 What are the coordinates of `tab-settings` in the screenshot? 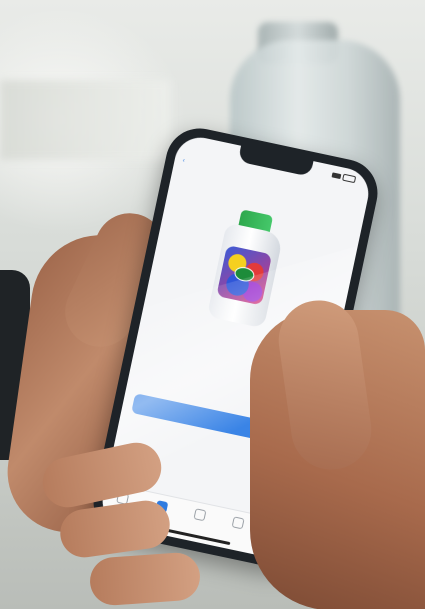 It's located at (238, 523).